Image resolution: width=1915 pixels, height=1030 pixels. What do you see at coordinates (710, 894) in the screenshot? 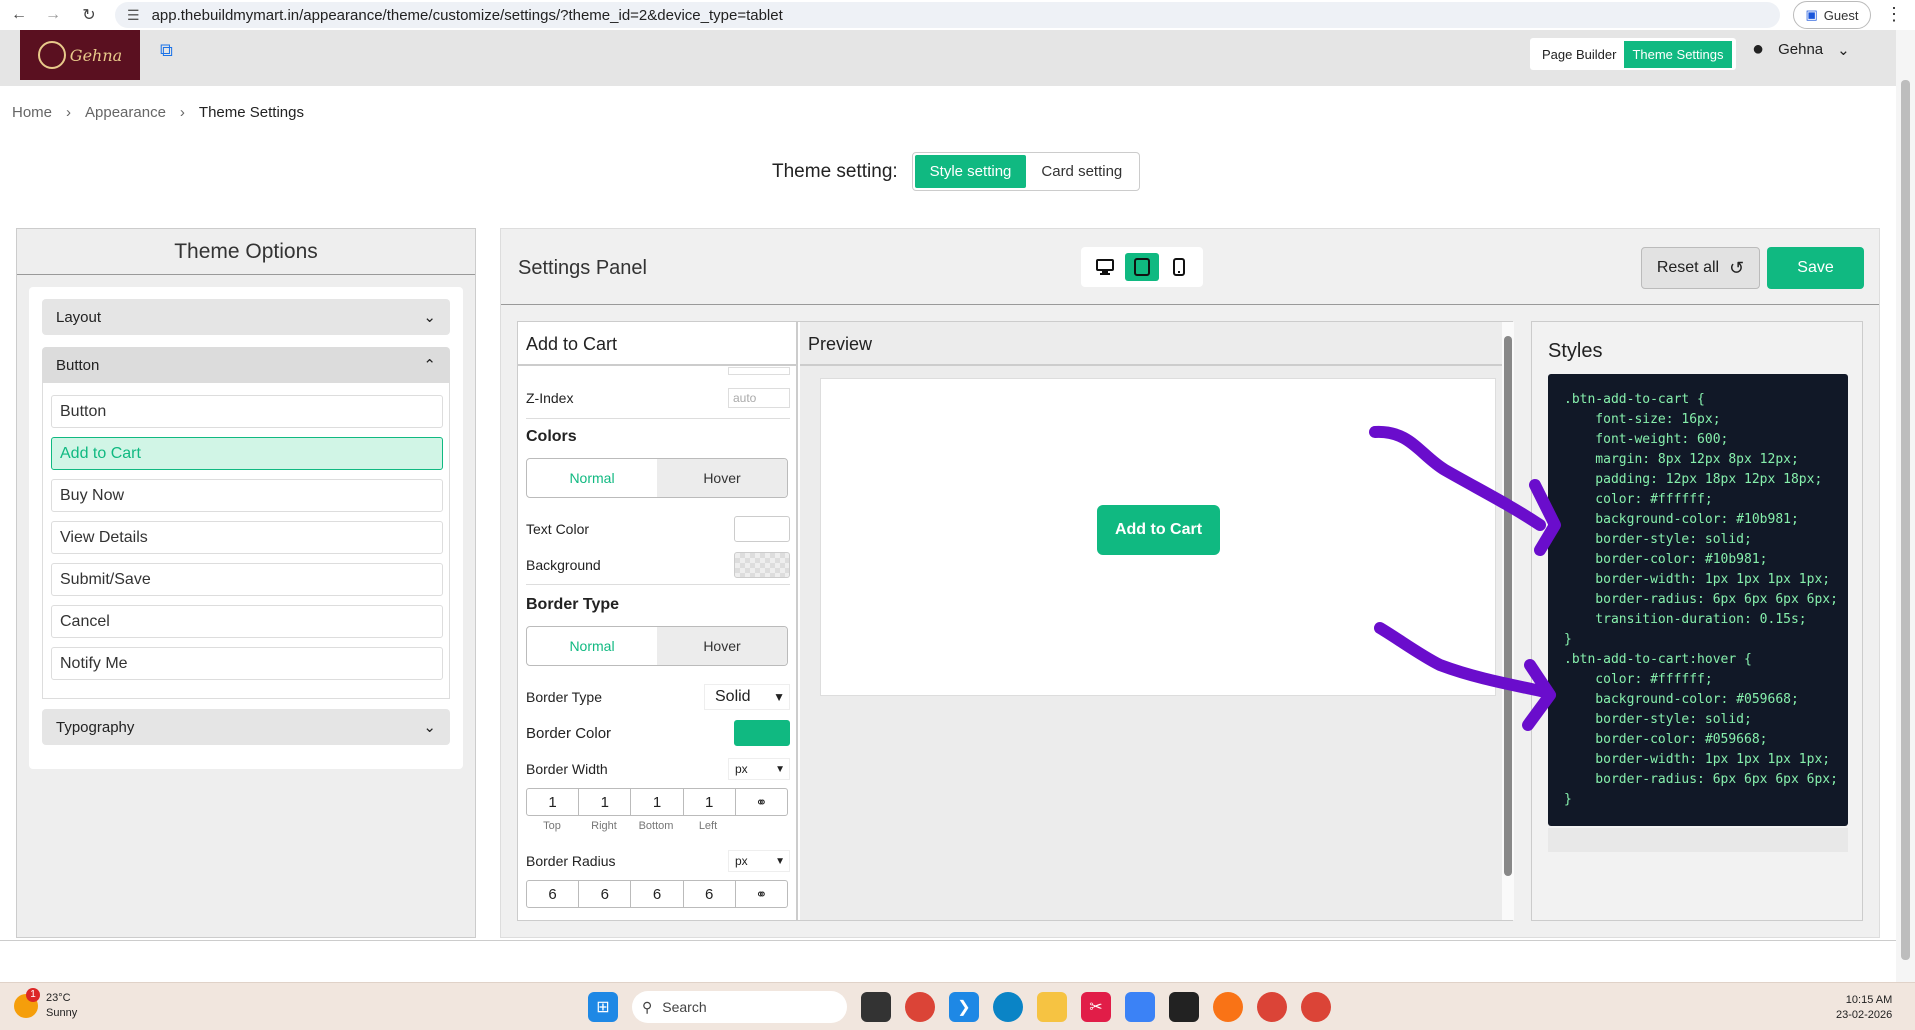
I see `border-radius-left-input: 6` at bounding box center [710, 894].